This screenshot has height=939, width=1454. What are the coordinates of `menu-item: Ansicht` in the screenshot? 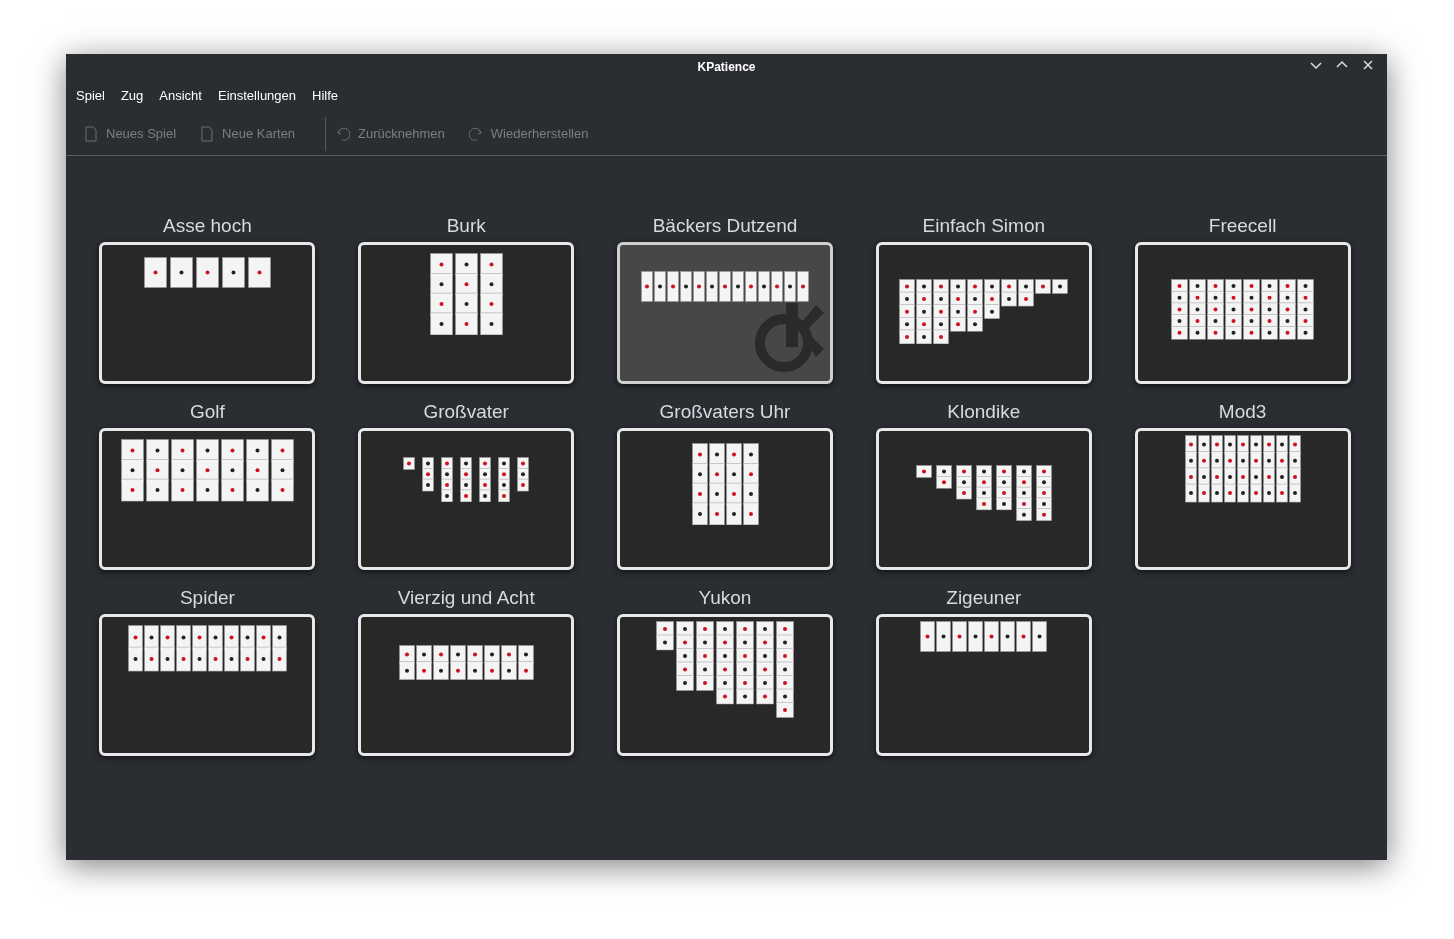 It's located at (180, 96).